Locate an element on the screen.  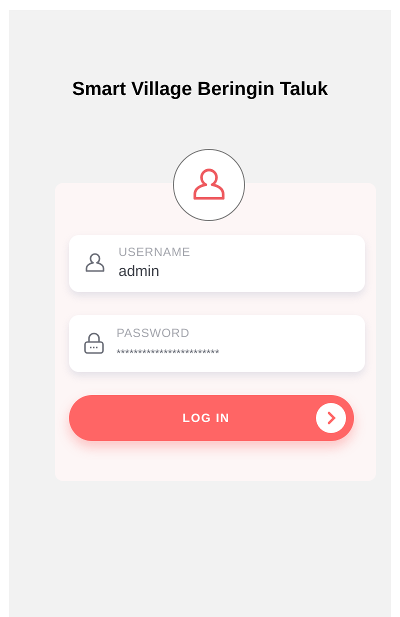
field-label: PASSWORD is located at coordinates (153, 333).